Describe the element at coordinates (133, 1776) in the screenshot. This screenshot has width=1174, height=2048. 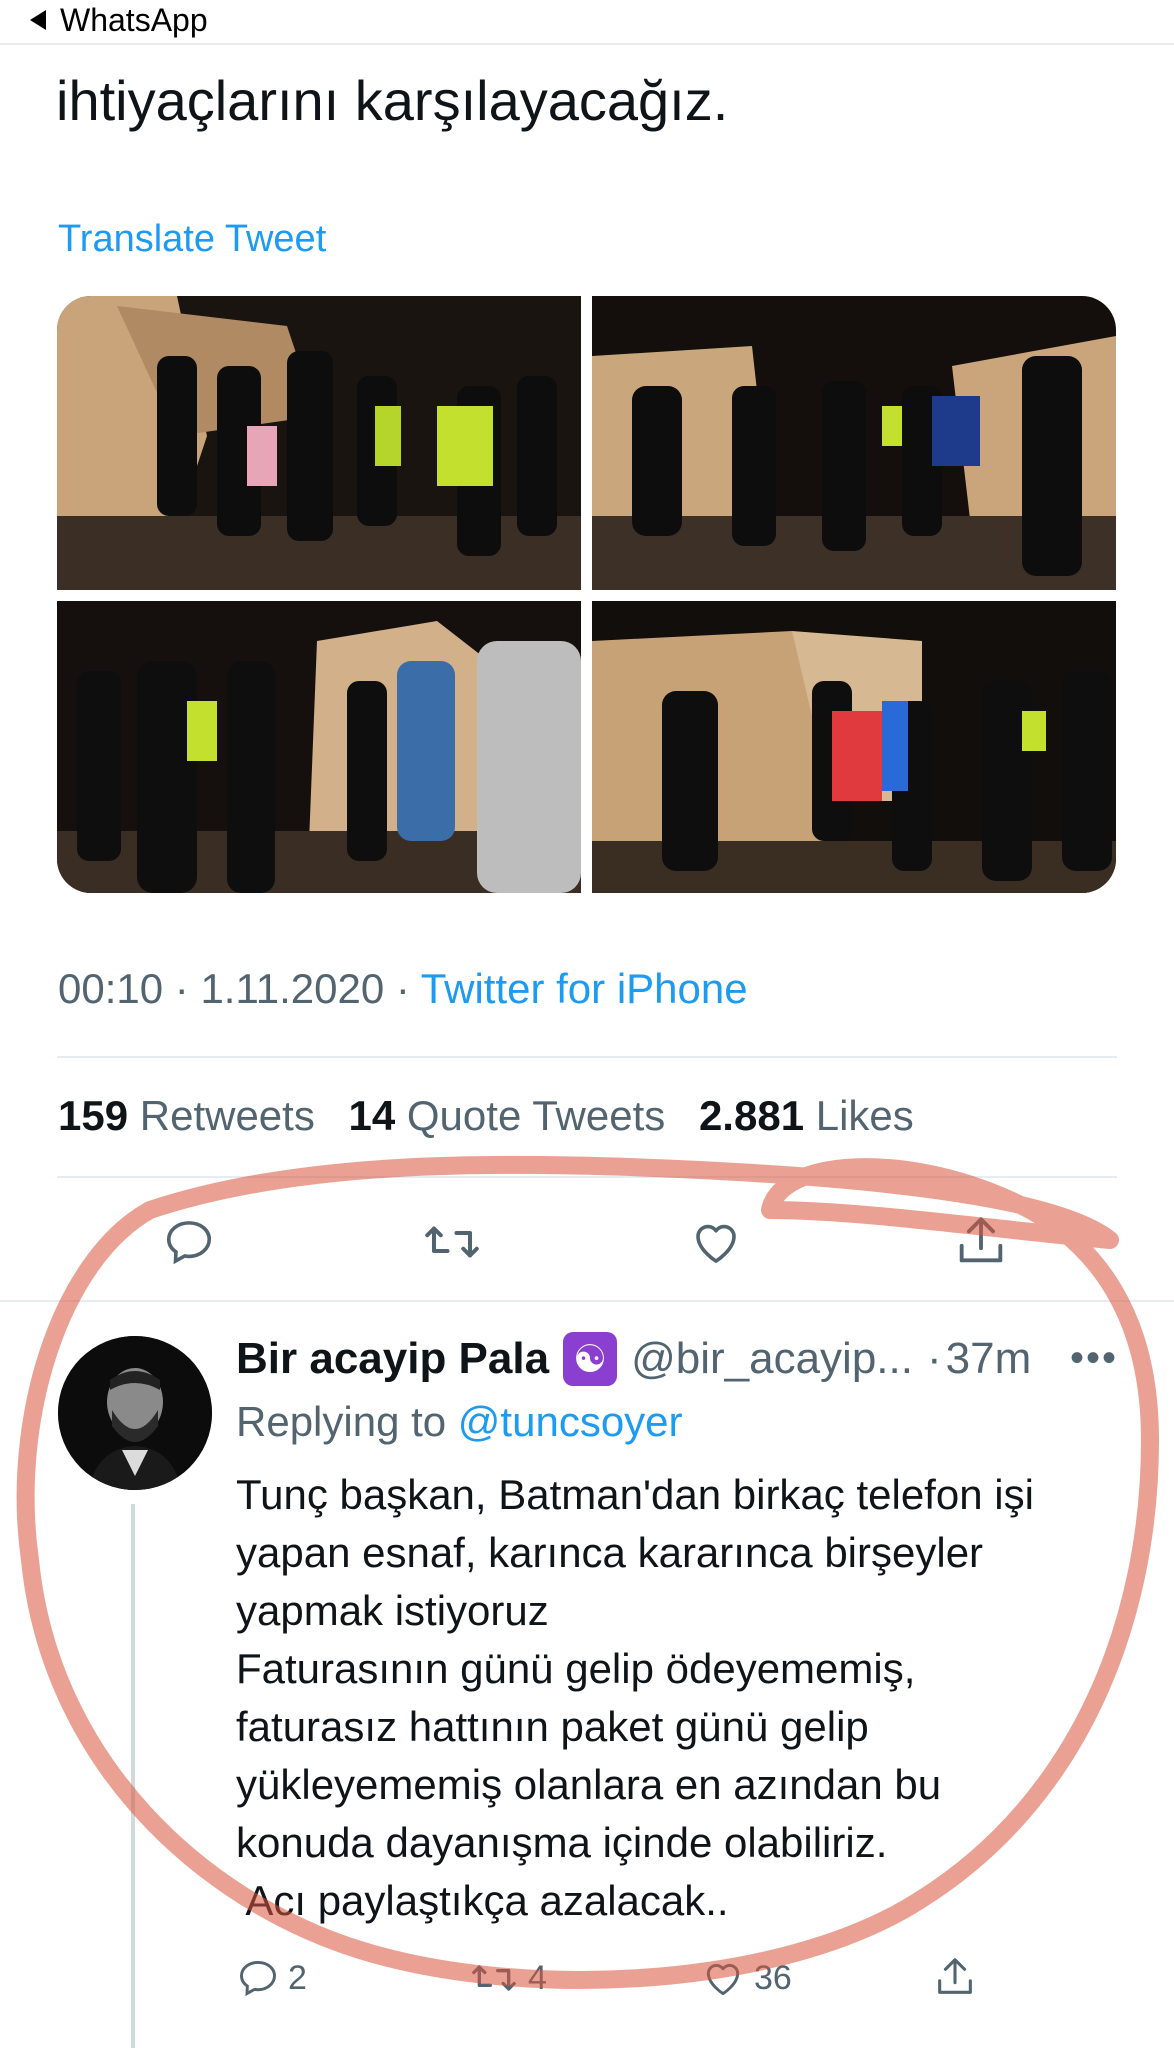
I see `thread-line` at that location.